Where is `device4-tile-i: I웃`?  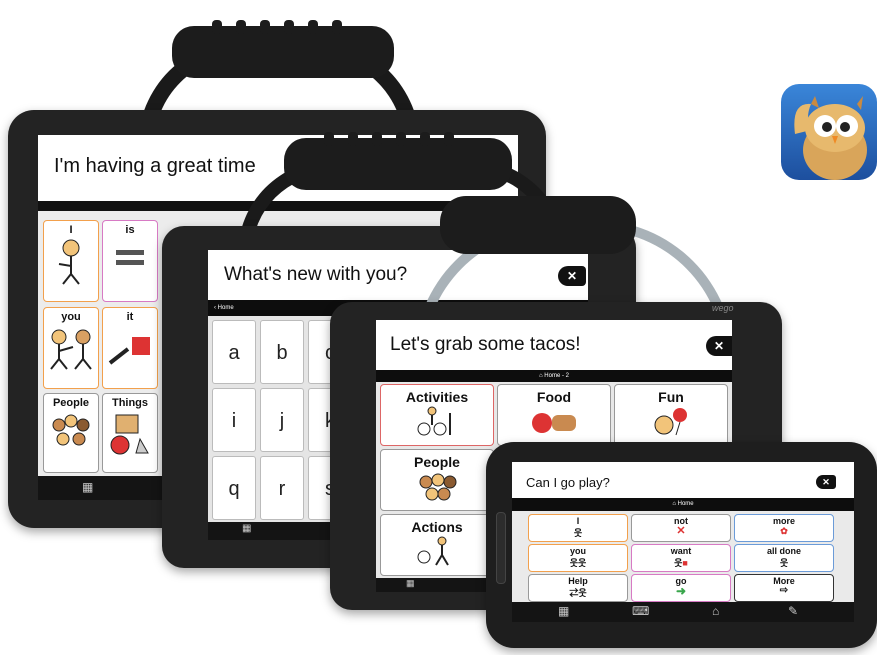
device4-tile-i: I웃 is located at coordinates (578, 528).